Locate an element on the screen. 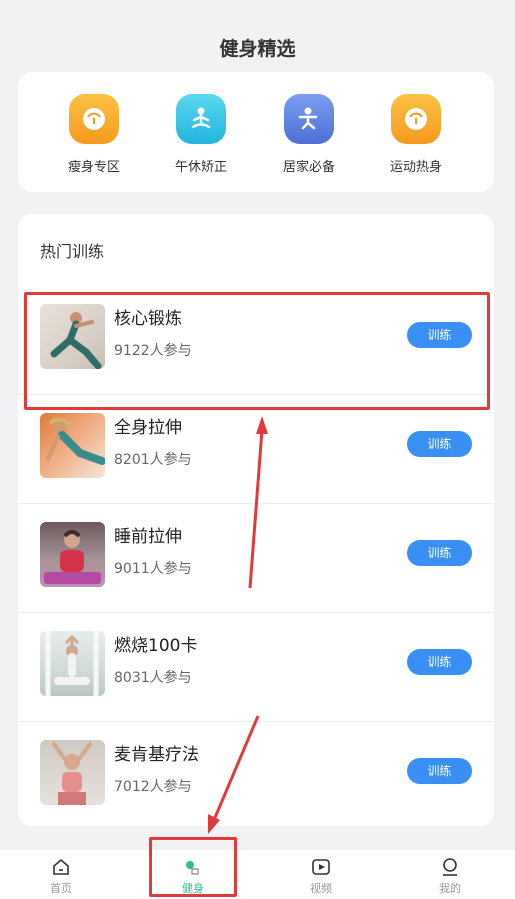  home-icon is located at coordinates (61, 867).